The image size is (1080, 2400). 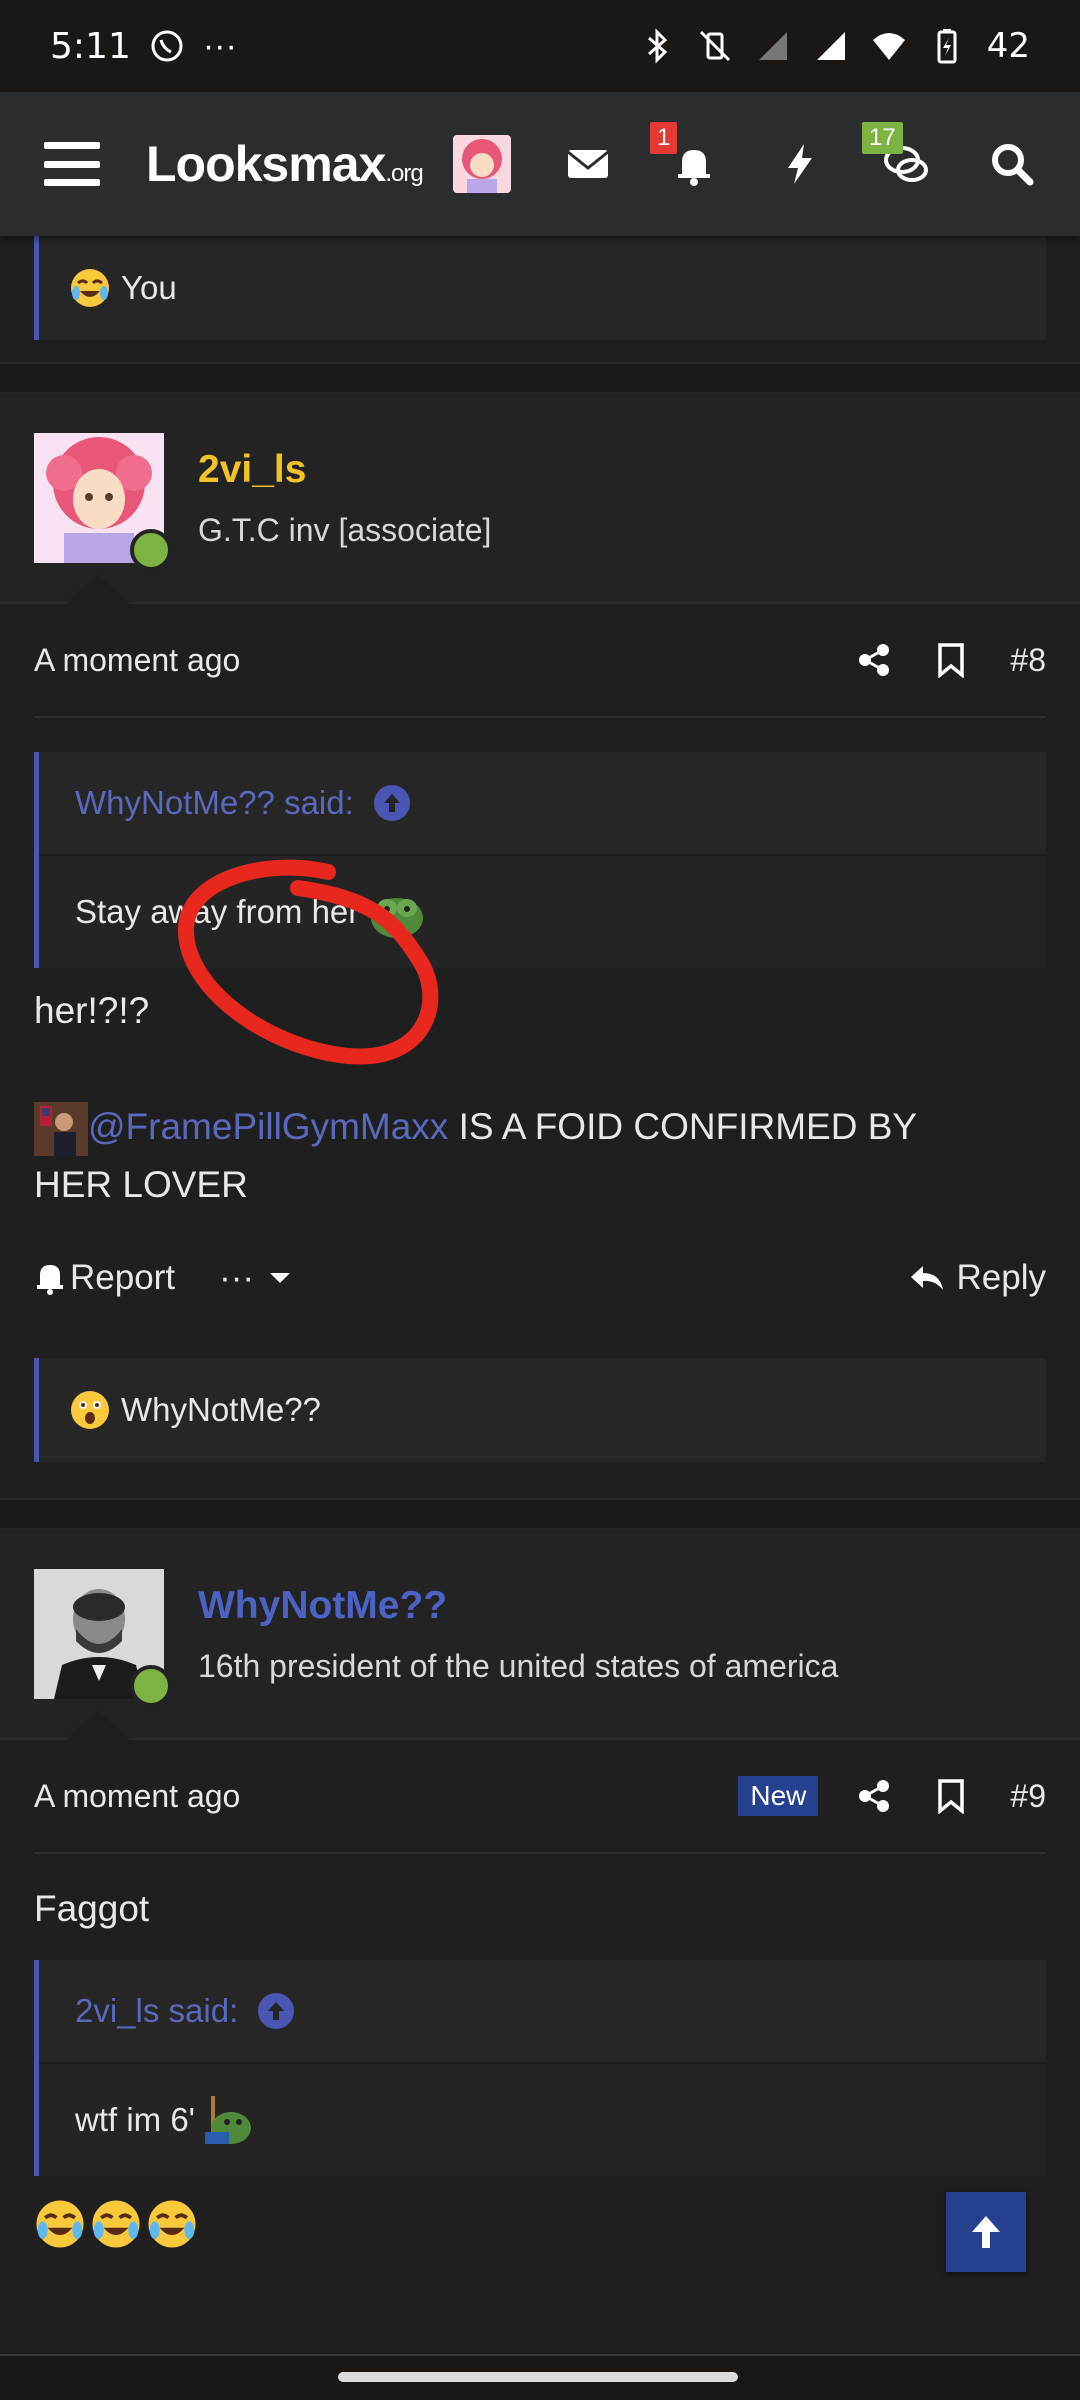 I want to click on message-line: HER LOVER, so click(x=141, y=1185).